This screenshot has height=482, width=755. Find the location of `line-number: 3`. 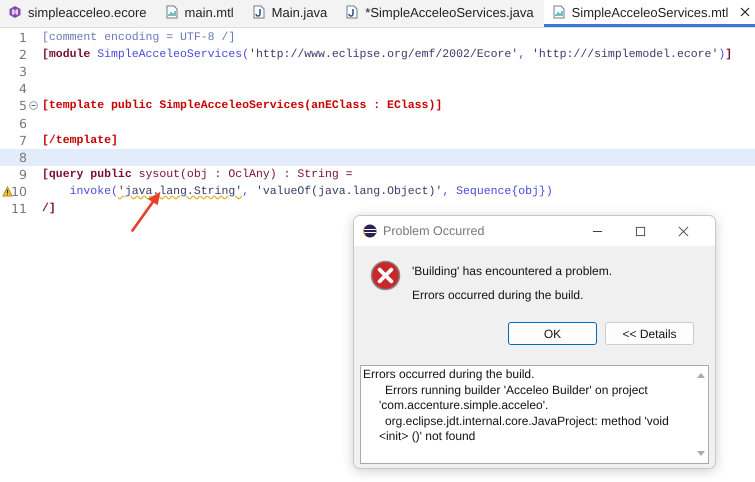

line-number: 3 is located at coordinates (23, 72).